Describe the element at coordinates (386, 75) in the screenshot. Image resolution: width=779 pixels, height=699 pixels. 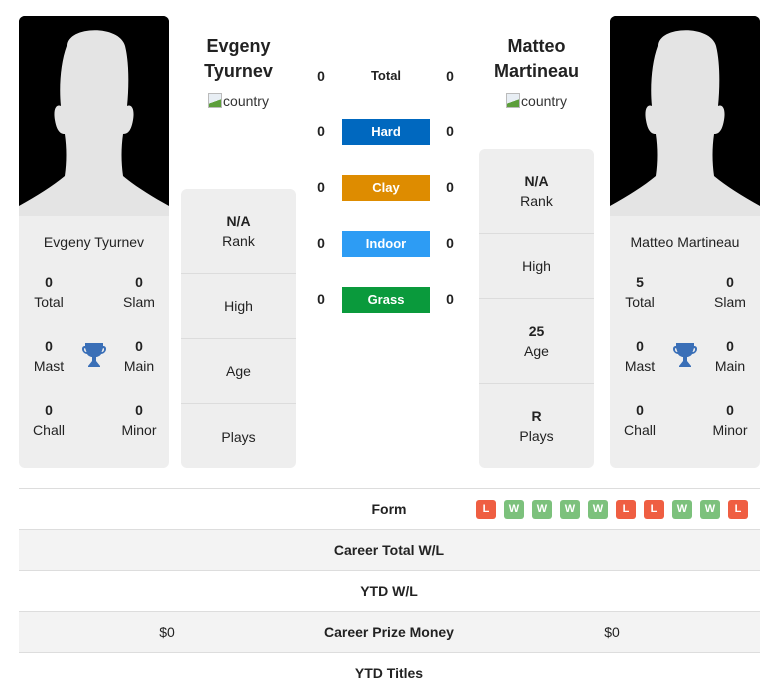
I see `surface-label-total: Total` at that location.